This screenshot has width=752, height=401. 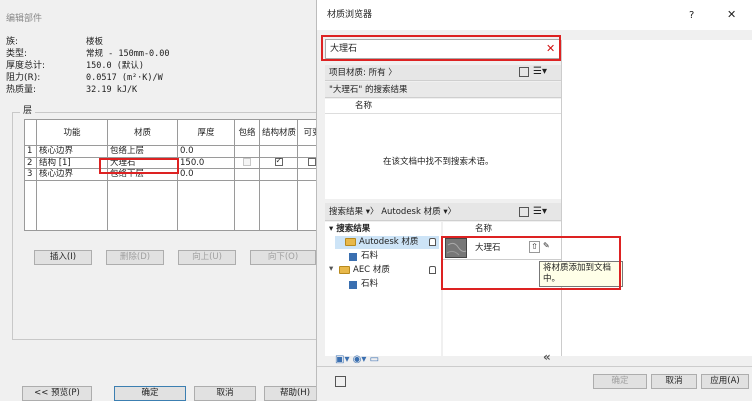 I want to click on filter-arrow-icon: 〉, so click(x=392, y=73).